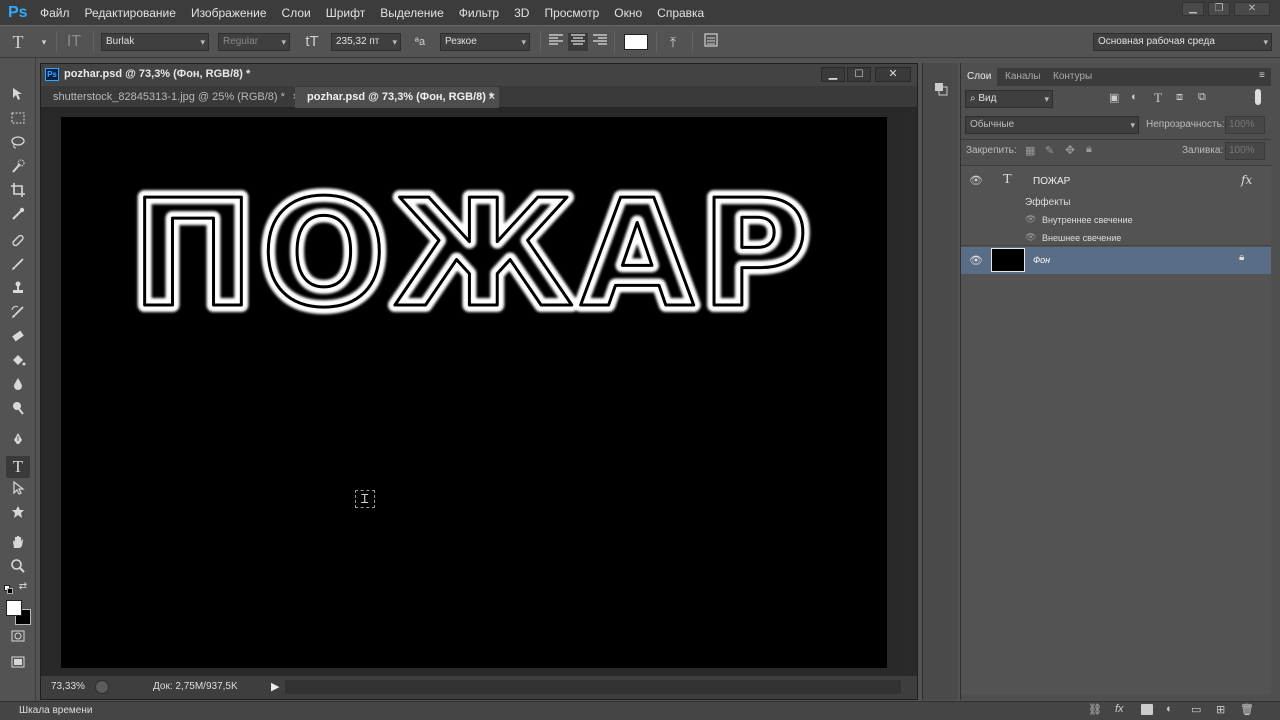  Describe the element at coordinates (1196, 709) in the screenshot. I see `new-group-icon: ▭` at that location.